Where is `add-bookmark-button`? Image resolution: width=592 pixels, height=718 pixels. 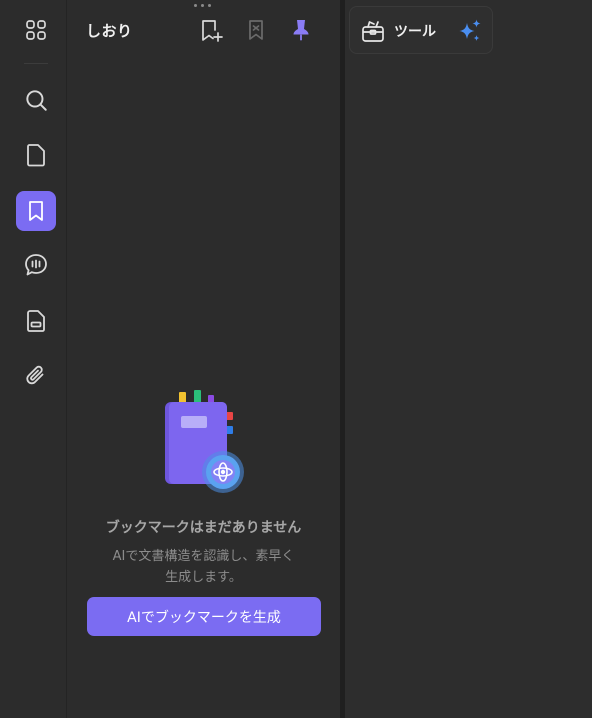
add-bookmark-button is located at coordinates (211, 30).